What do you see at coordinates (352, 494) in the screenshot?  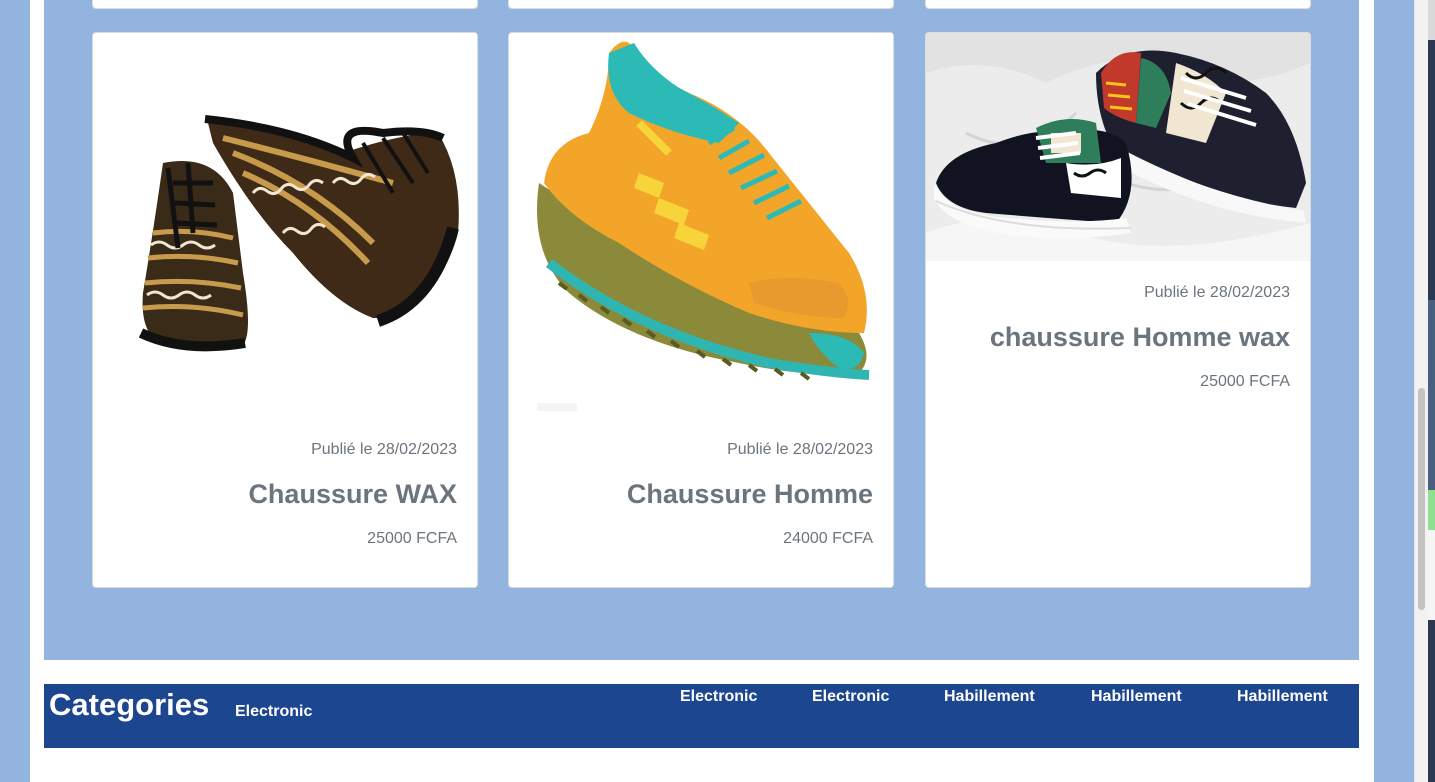 I see `product-title: Chaussure WAX` at bounding box center [352, 494].